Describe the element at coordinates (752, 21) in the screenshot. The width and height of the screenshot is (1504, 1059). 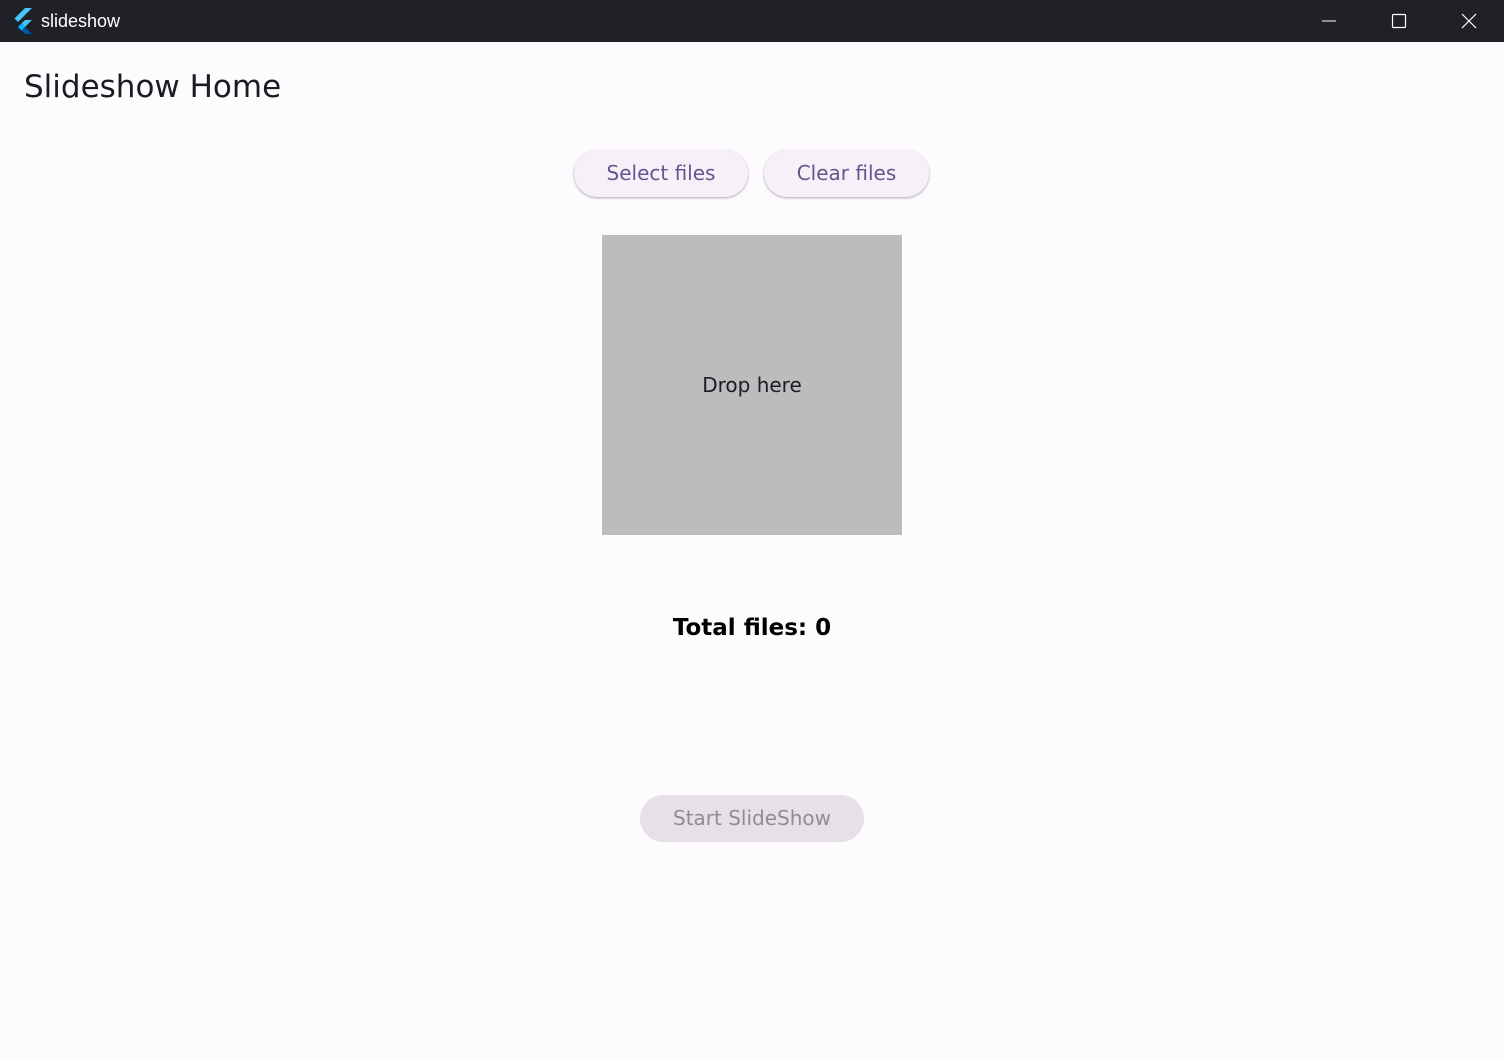
I see `window-titlebar: slideshow` at that location.